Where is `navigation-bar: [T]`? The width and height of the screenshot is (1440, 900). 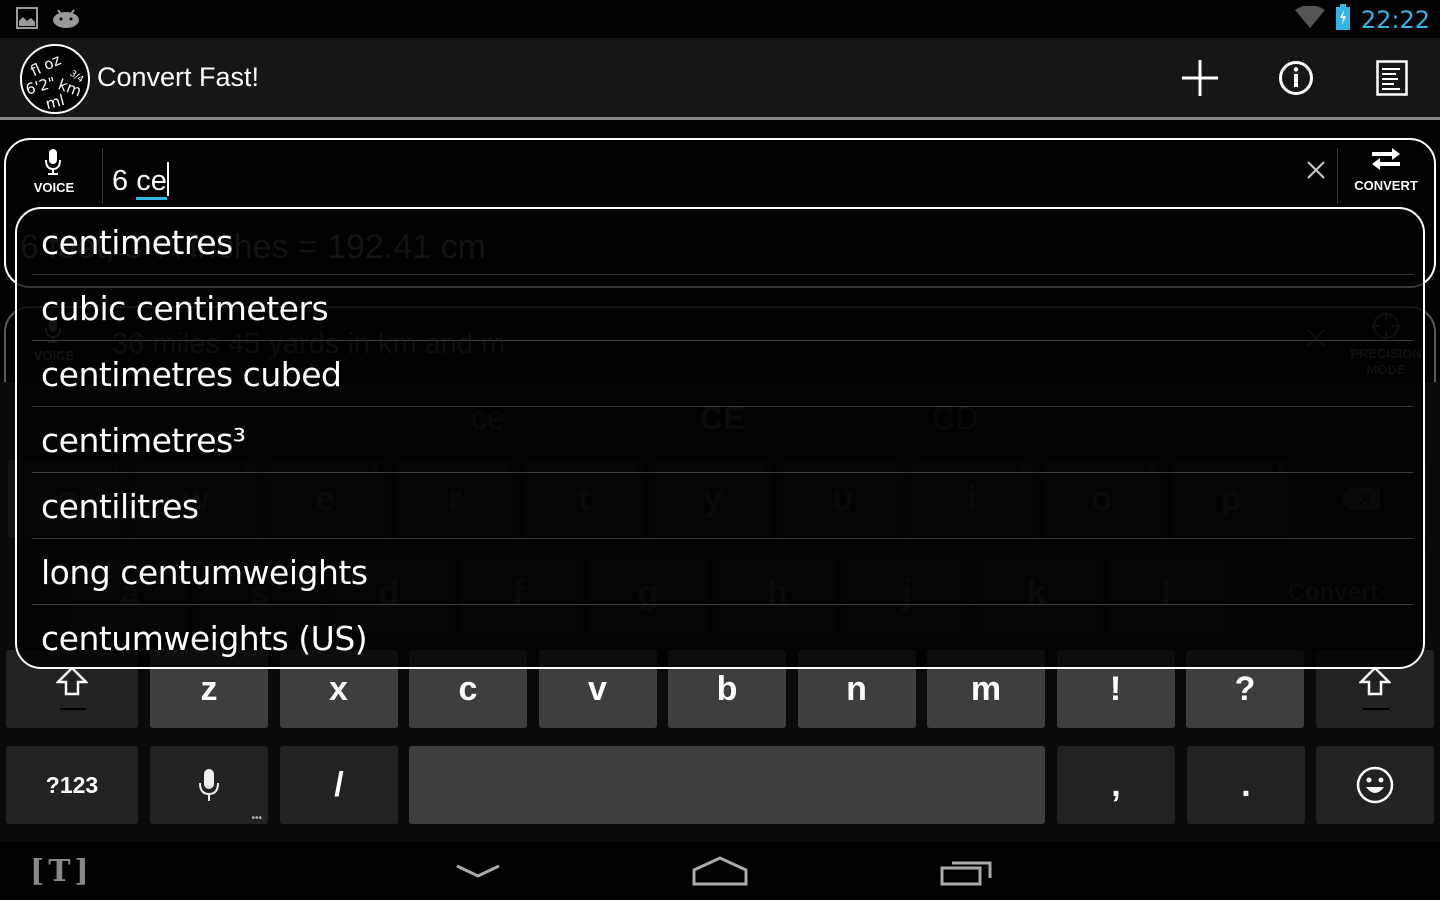
navigation-bar: [T] is located at coordinates (720, 871).